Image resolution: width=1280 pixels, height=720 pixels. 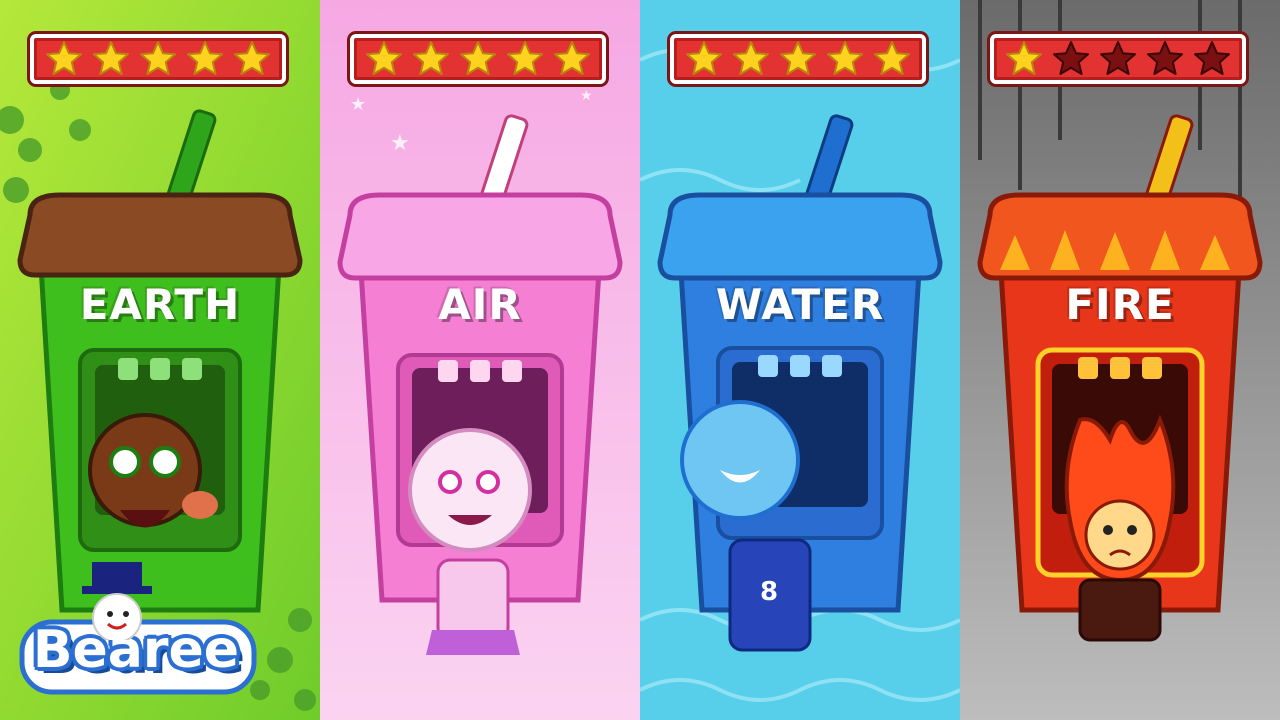 What do you see at coordinates (480, 304) in the screenshot?
I see `air-label: AIR` at bounding box center [480, 304].